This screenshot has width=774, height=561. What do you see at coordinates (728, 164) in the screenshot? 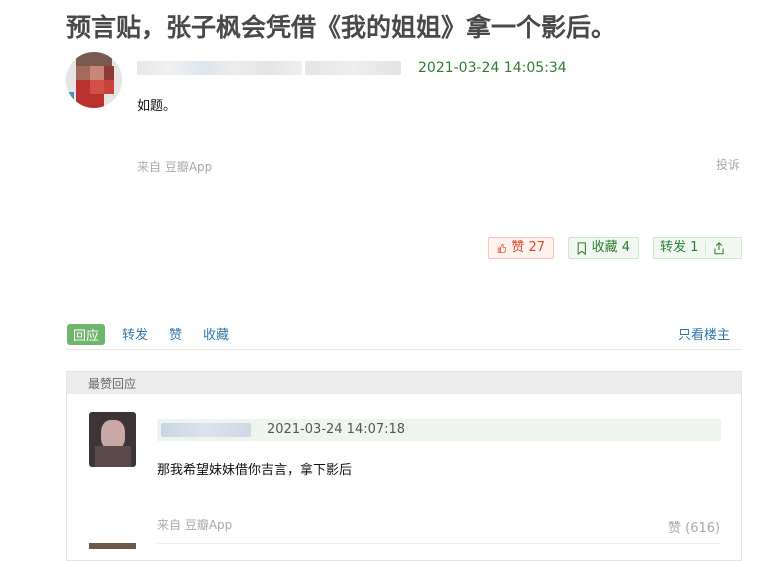
I see `report-link: 投诉` at bounding box center [728, 164].